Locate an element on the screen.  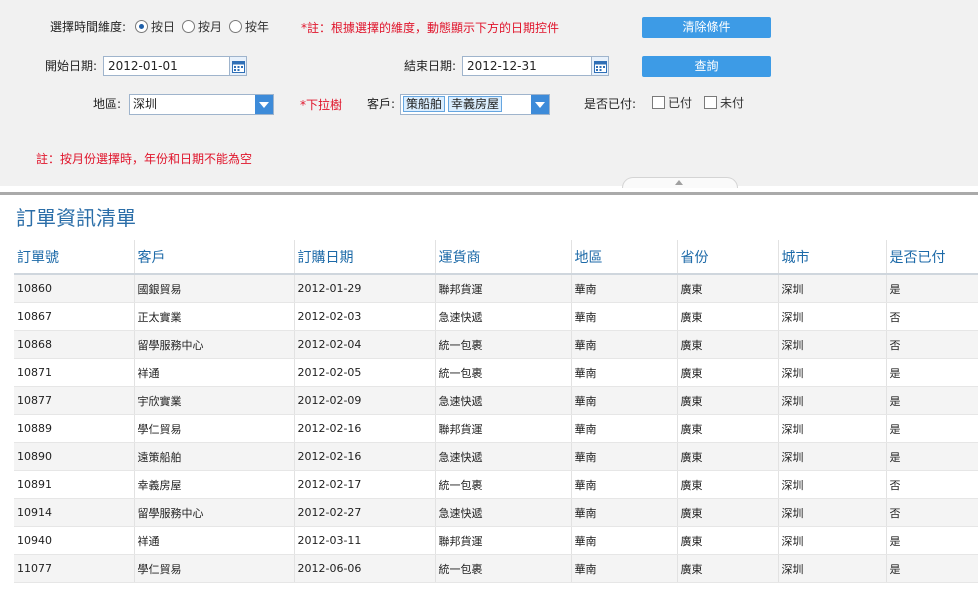
radio-month-circle is located at coordinates (188, 26).